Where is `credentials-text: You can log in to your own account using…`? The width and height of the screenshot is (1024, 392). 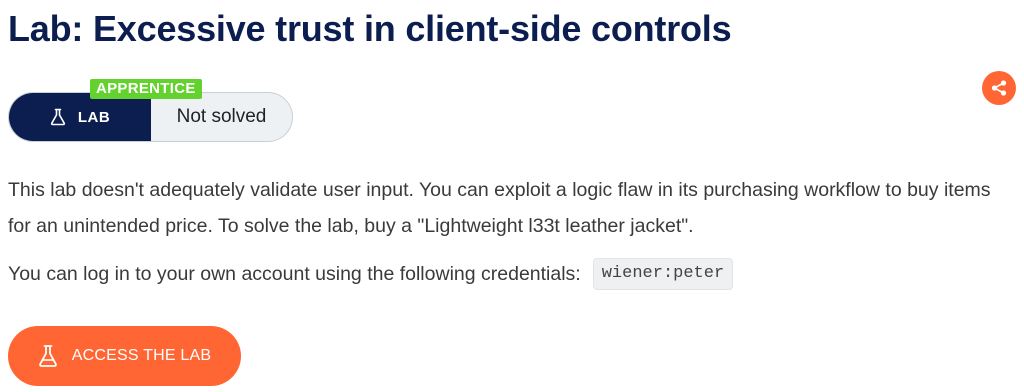
credentials-text: You can log in to your own account using… is located at coordinates (294, 274).